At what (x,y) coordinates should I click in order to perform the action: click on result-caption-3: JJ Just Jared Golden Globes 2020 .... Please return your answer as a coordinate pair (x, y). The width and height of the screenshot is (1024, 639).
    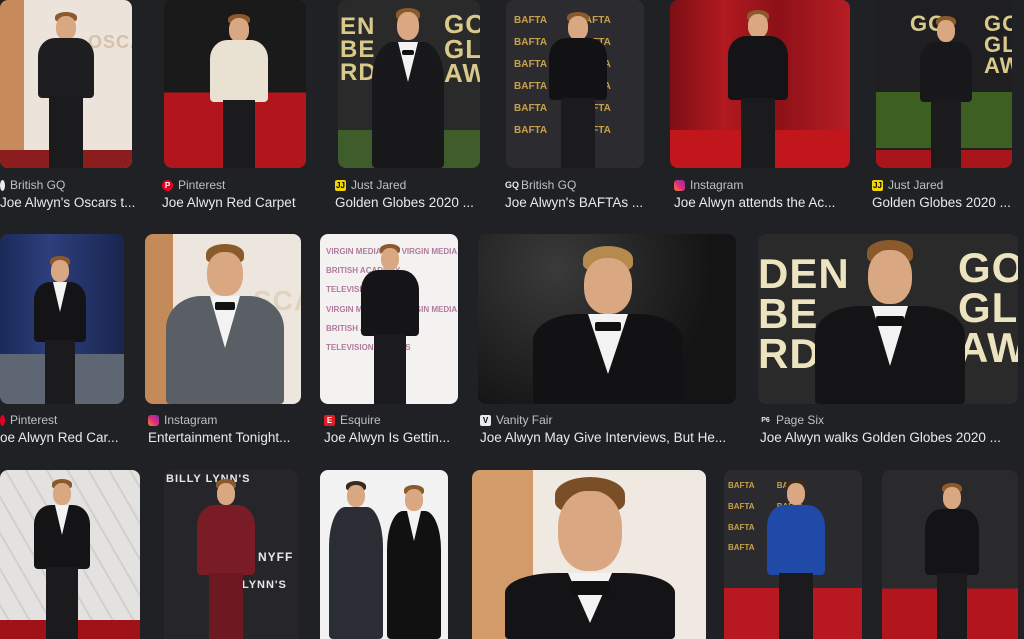
    Looking at the image, I should click on (408, 198).